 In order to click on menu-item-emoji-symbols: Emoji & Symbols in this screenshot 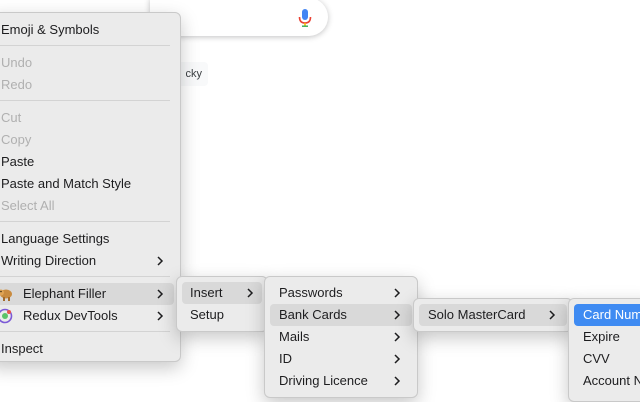, I will do `click(90, 30)`.